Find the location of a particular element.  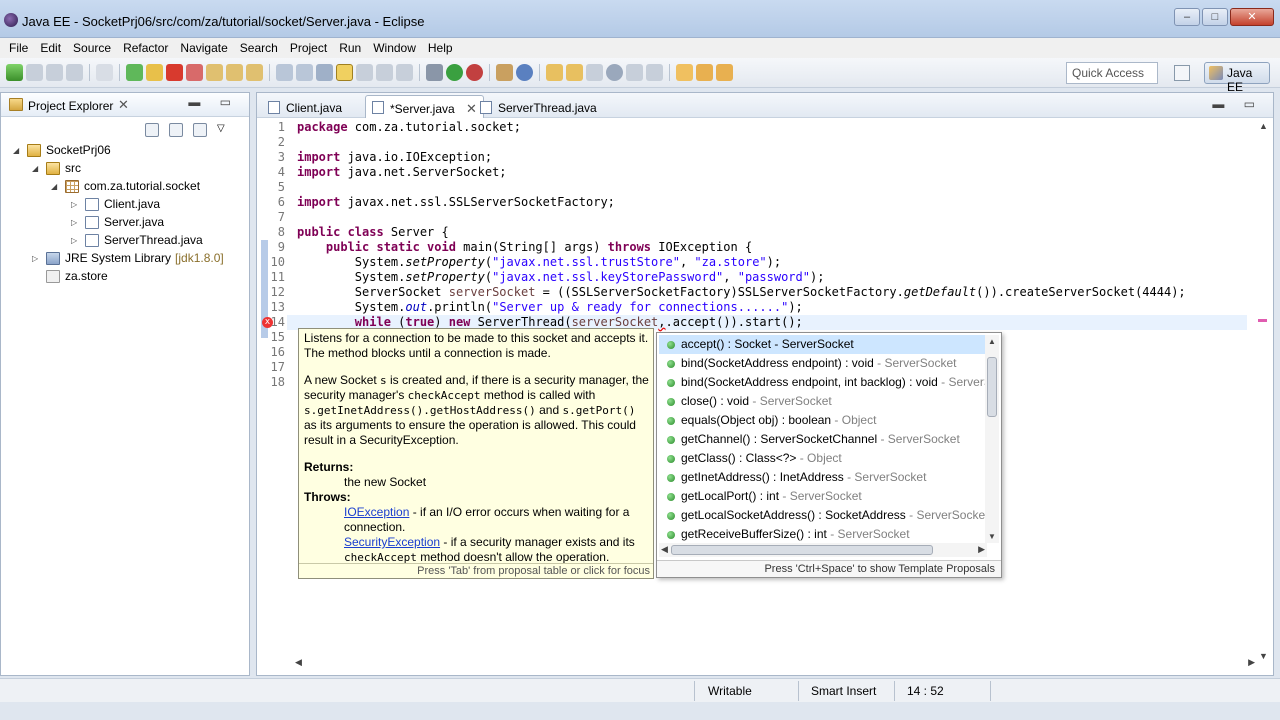

step-over-icon is located at coordinates (234, 72).